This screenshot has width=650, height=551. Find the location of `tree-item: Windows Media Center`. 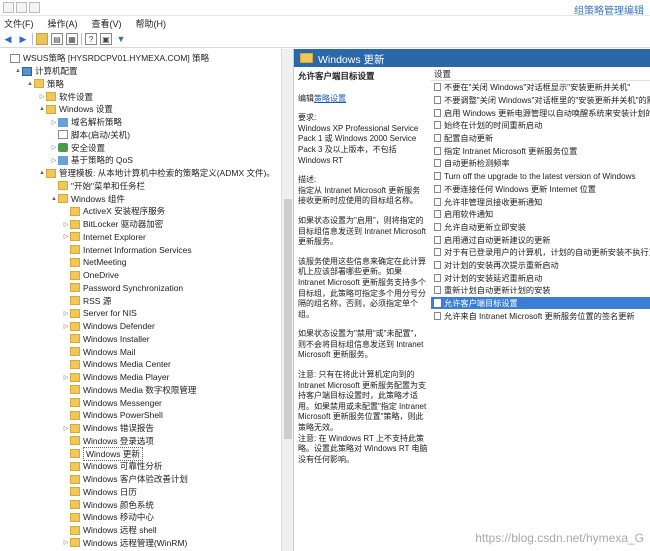

tree-item: Windows Media Center is located at coordinates (116, 364).